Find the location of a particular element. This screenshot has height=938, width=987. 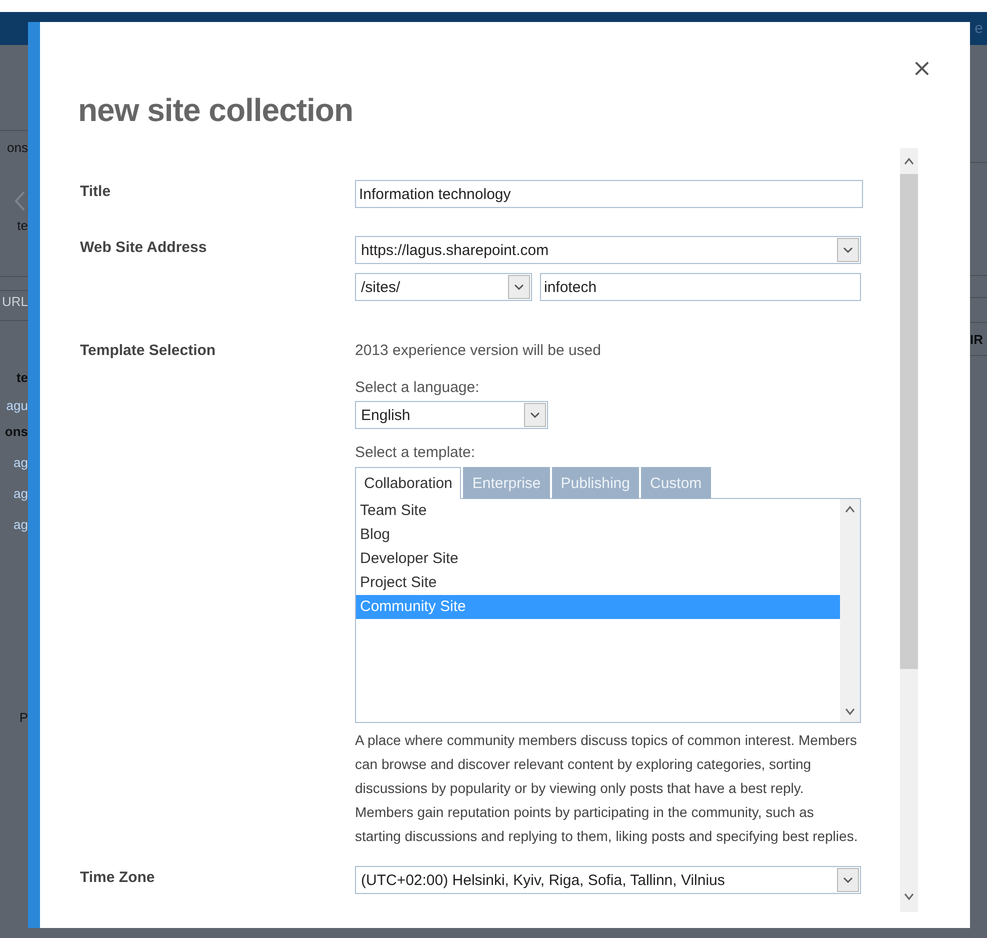

field-label: Template Selection is located at coordinates (148, 351).